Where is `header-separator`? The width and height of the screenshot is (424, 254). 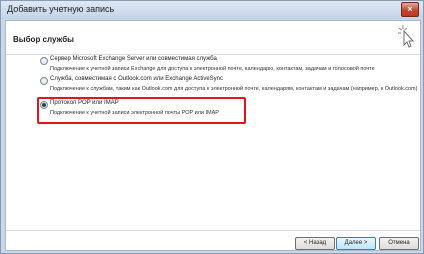
header-separator is located at coordinates (213, 54).